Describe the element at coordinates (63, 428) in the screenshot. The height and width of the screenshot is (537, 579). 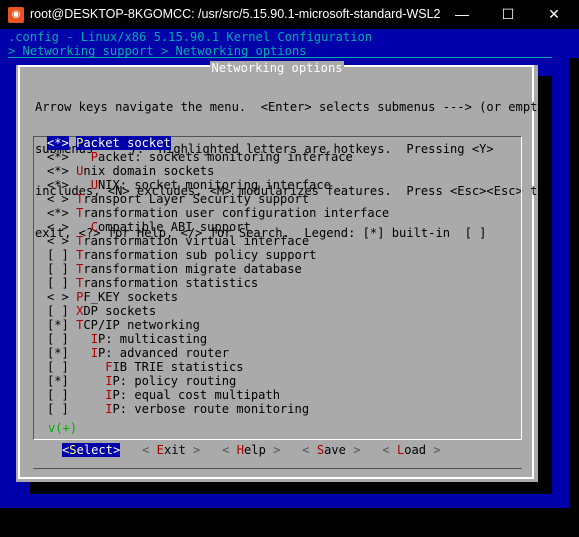
I see `more-indicator: v(+)` at that location.